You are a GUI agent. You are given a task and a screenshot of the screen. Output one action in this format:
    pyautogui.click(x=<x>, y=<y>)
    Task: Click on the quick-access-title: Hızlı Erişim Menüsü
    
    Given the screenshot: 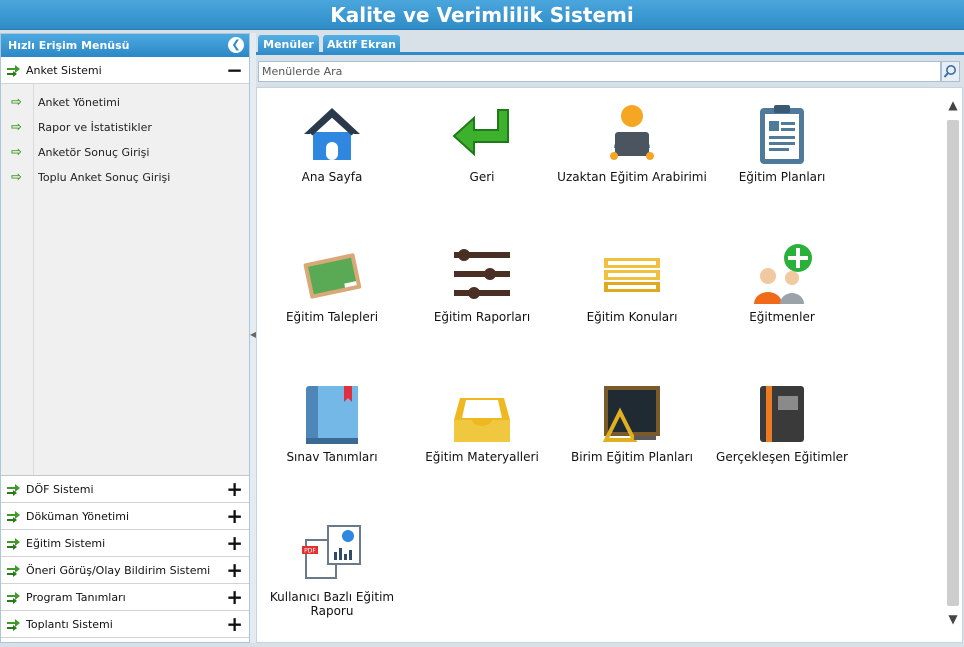 What is the action you would take?
    pyautogui.click(x=69, y=45)
    